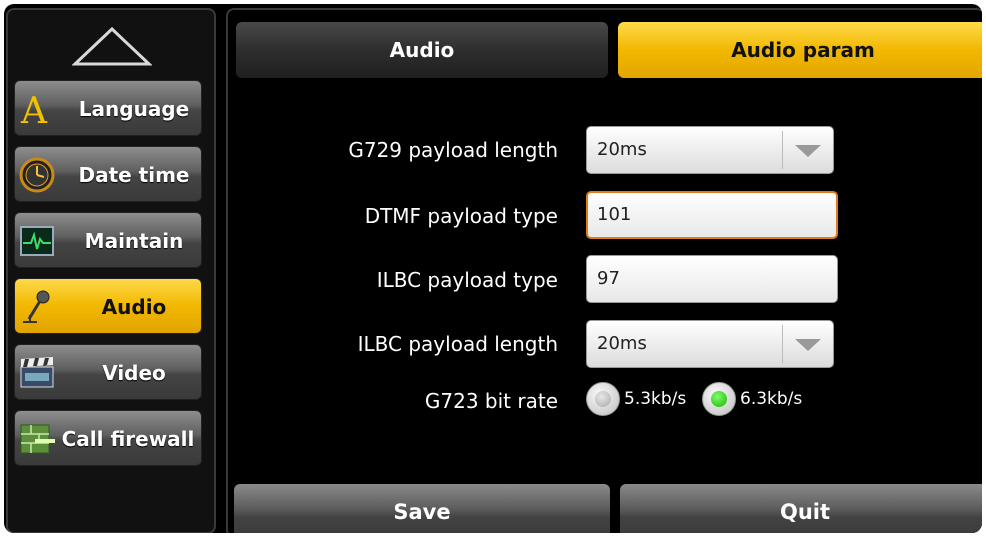 The width and height of the screenshot is (986, 537). Describe the element at coordinates (134, 109) in the screenshot. I see `sidebar-item-label: Language` at that location.